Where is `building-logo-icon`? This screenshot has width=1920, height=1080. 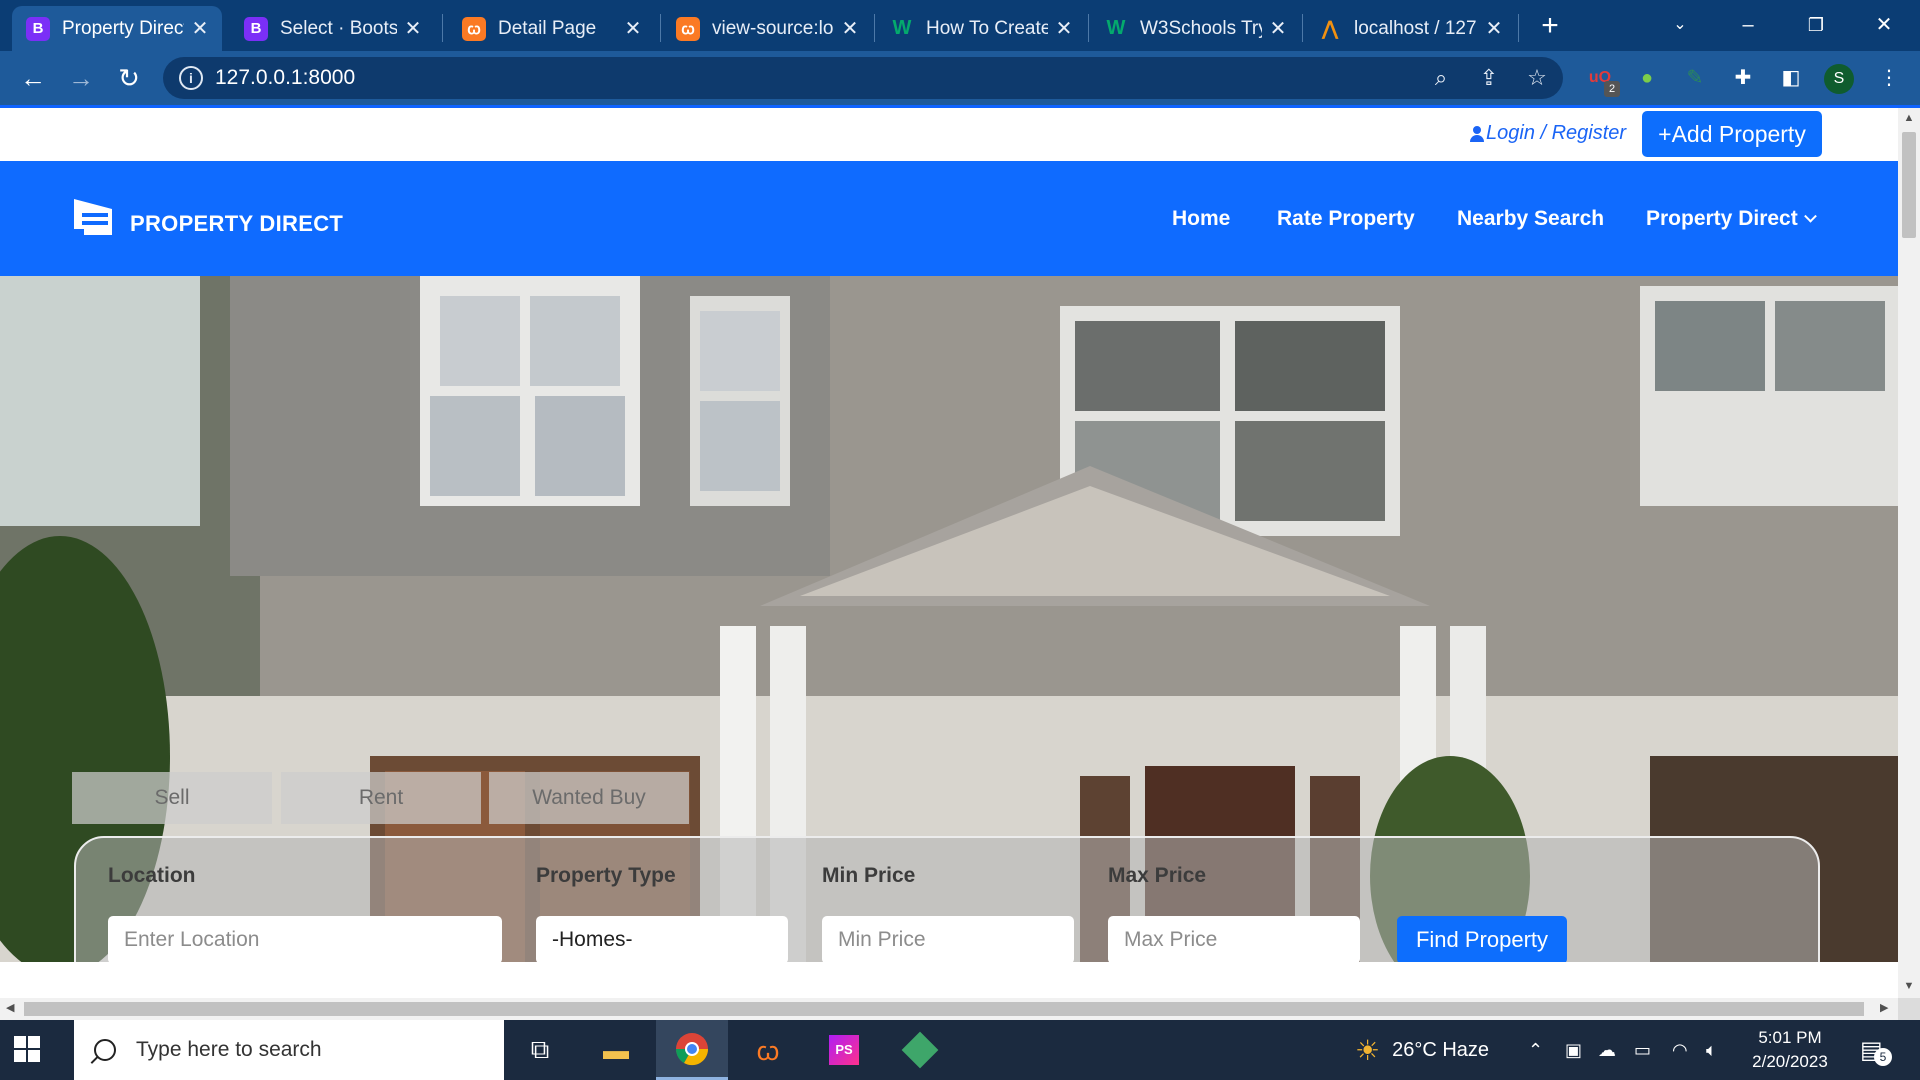
building-logo-icon is located at coordinates (93, 216).